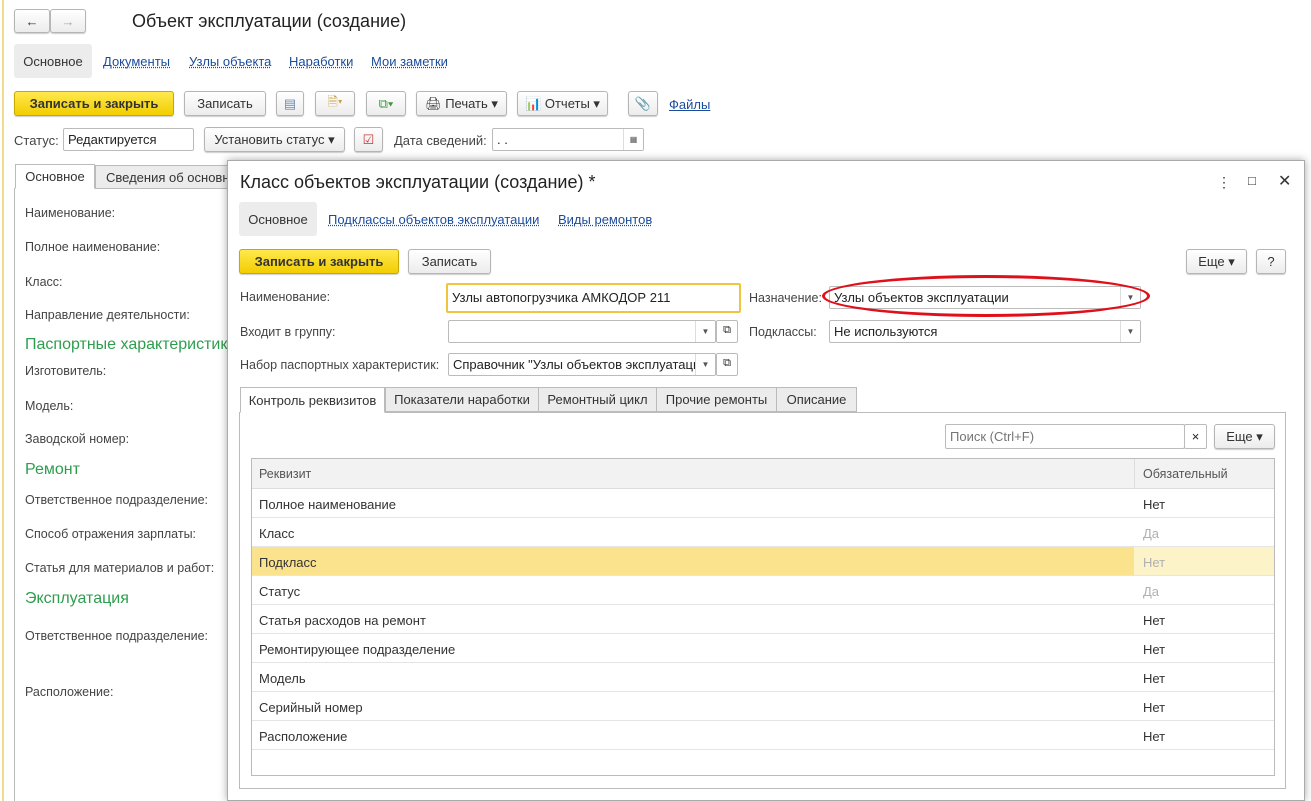  What do you see at coordinates (433, 219) in the screenshot?
I see `dialog-nav-subclasses: Подклассы объектов эксплуатации` at bounding box center [433, 219].